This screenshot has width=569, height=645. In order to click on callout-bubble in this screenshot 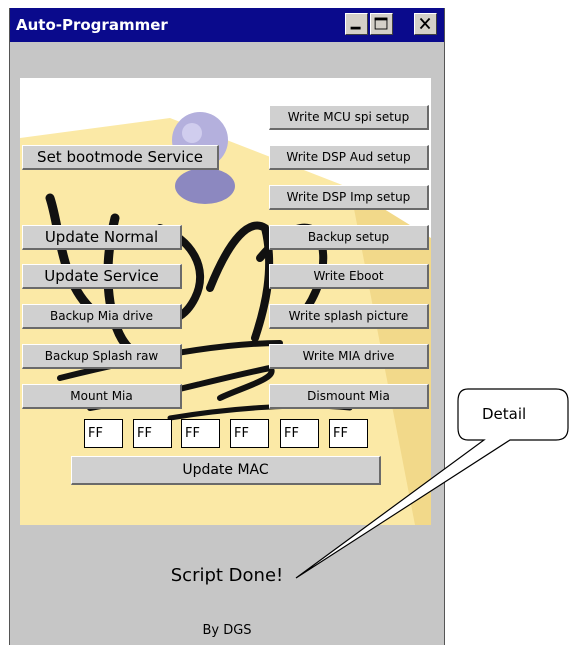, I will do `click(432, 483)`.